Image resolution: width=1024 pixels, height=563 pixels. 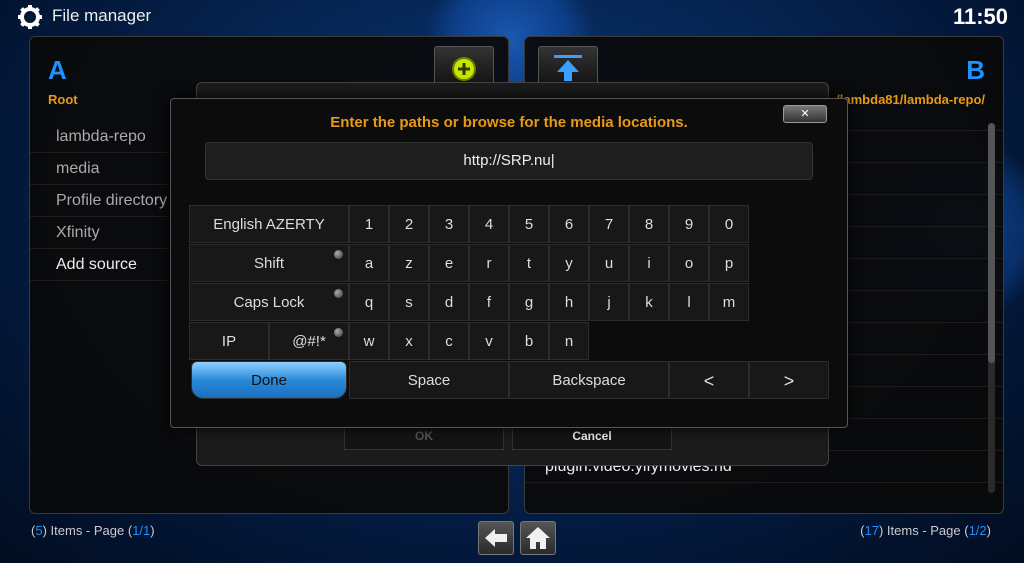 I want to click on key-x: x, so click(x=409, y=341).